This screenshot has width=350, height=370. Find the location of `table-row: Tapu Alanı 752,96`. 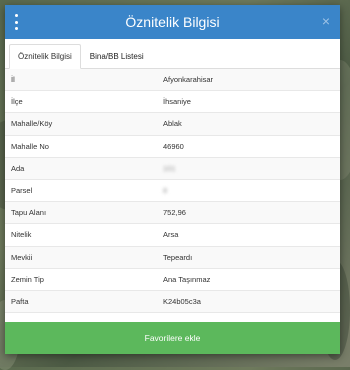

table-row: Tapu Alanı 752,96 is located at coordinates (172, 213).